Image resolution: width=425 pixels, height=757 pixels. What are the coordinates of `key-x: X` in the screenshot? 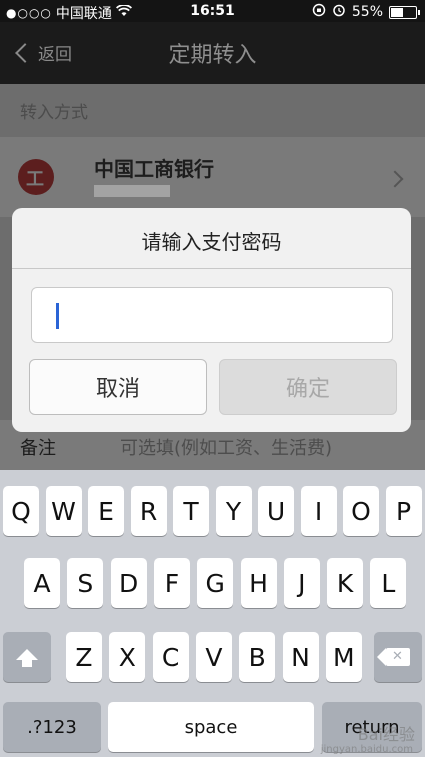 It's located at (127, 657).